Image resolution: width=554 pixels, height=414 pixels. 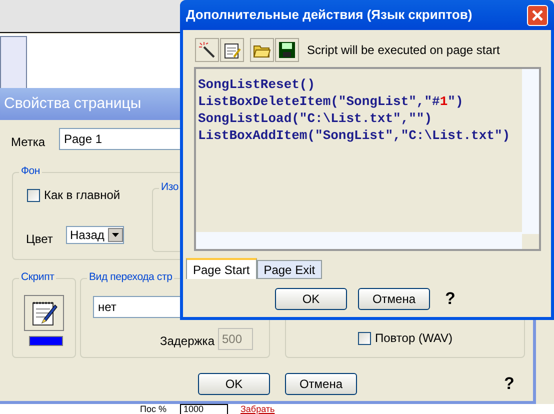 I want to click on code-line: SongListLoad("C:\List.txt",""), so click(x=316, y=118).